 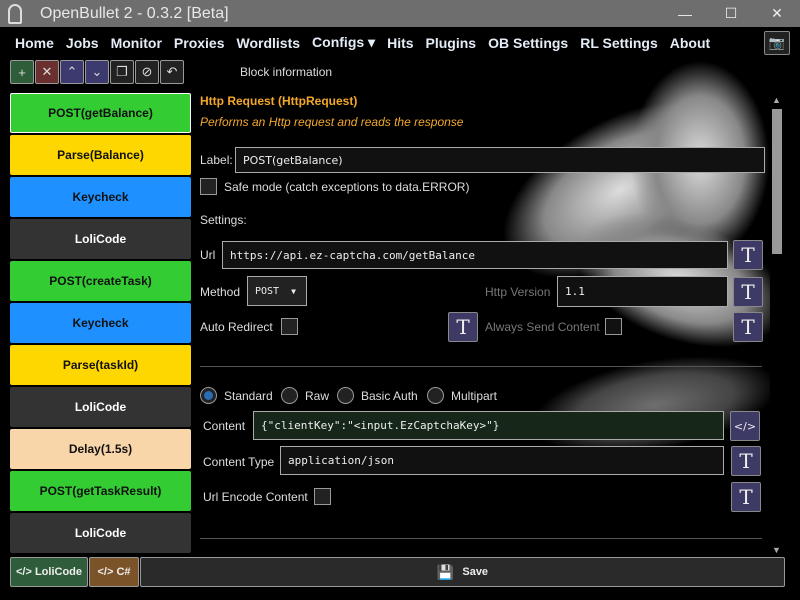 What do you see at coordinates (293, 291) in the screenshot?
I see `chevron-down-icon: ▼` at bounding box center [293, 291].